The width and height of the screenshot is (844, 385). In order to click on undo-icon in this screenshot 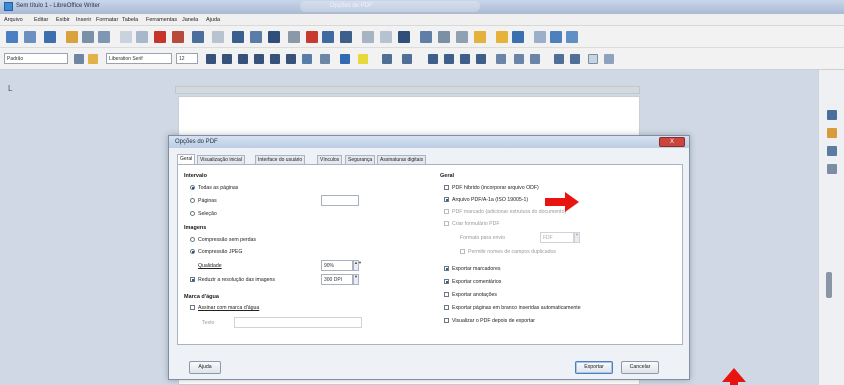, I will do `click(198, 37)`.